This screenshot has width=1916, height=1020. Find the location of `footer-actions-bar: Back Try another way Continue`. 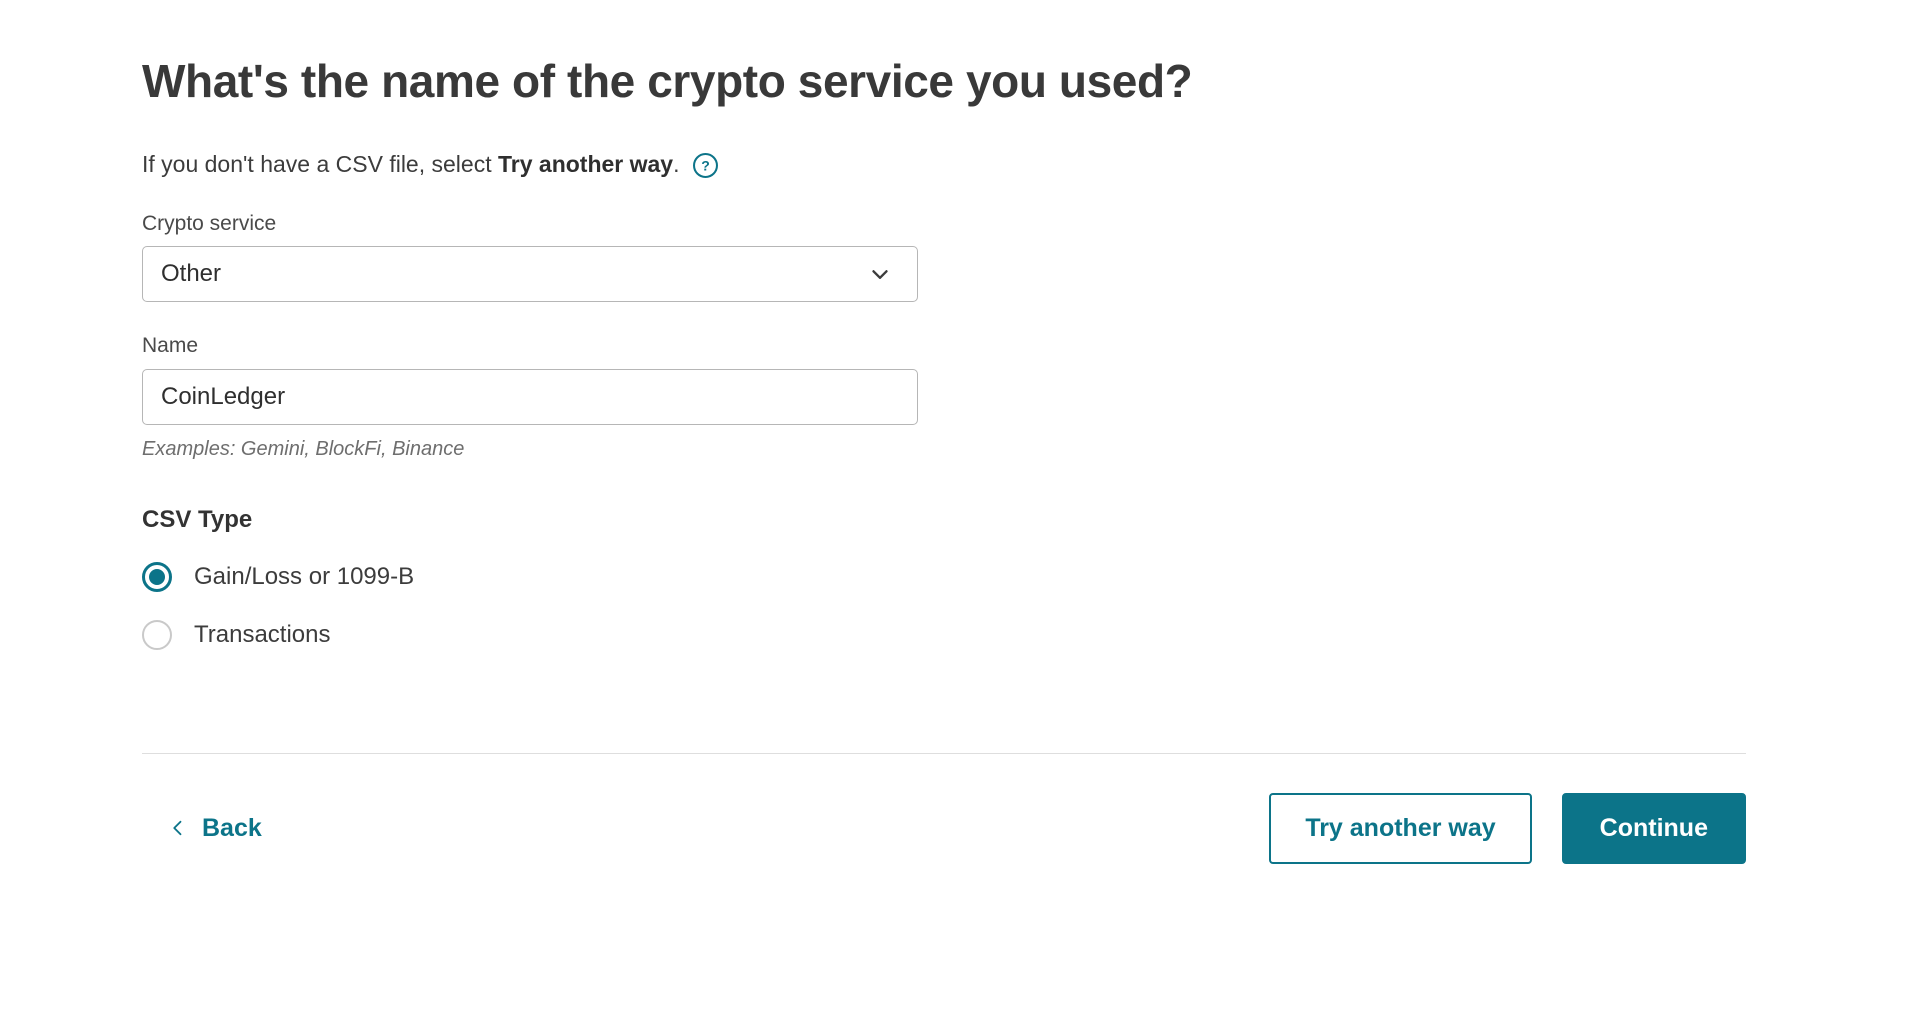

footer-actions-bar: Back Try another way Continue is located at coordinates (944, 828).